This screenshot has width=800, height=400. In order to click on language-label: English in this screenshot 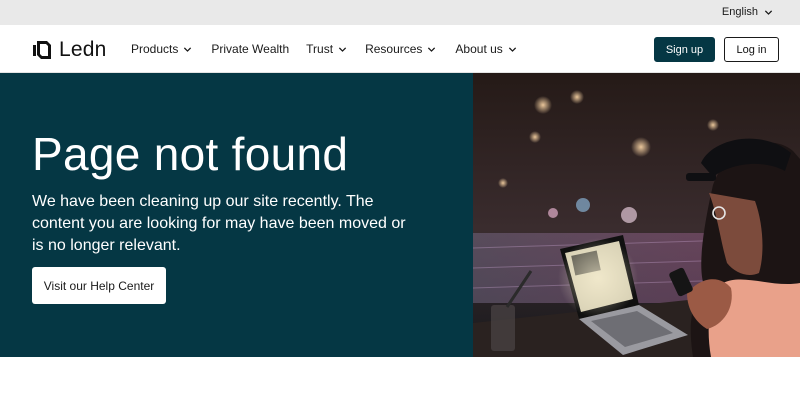, I will do `click(739, 12)`.